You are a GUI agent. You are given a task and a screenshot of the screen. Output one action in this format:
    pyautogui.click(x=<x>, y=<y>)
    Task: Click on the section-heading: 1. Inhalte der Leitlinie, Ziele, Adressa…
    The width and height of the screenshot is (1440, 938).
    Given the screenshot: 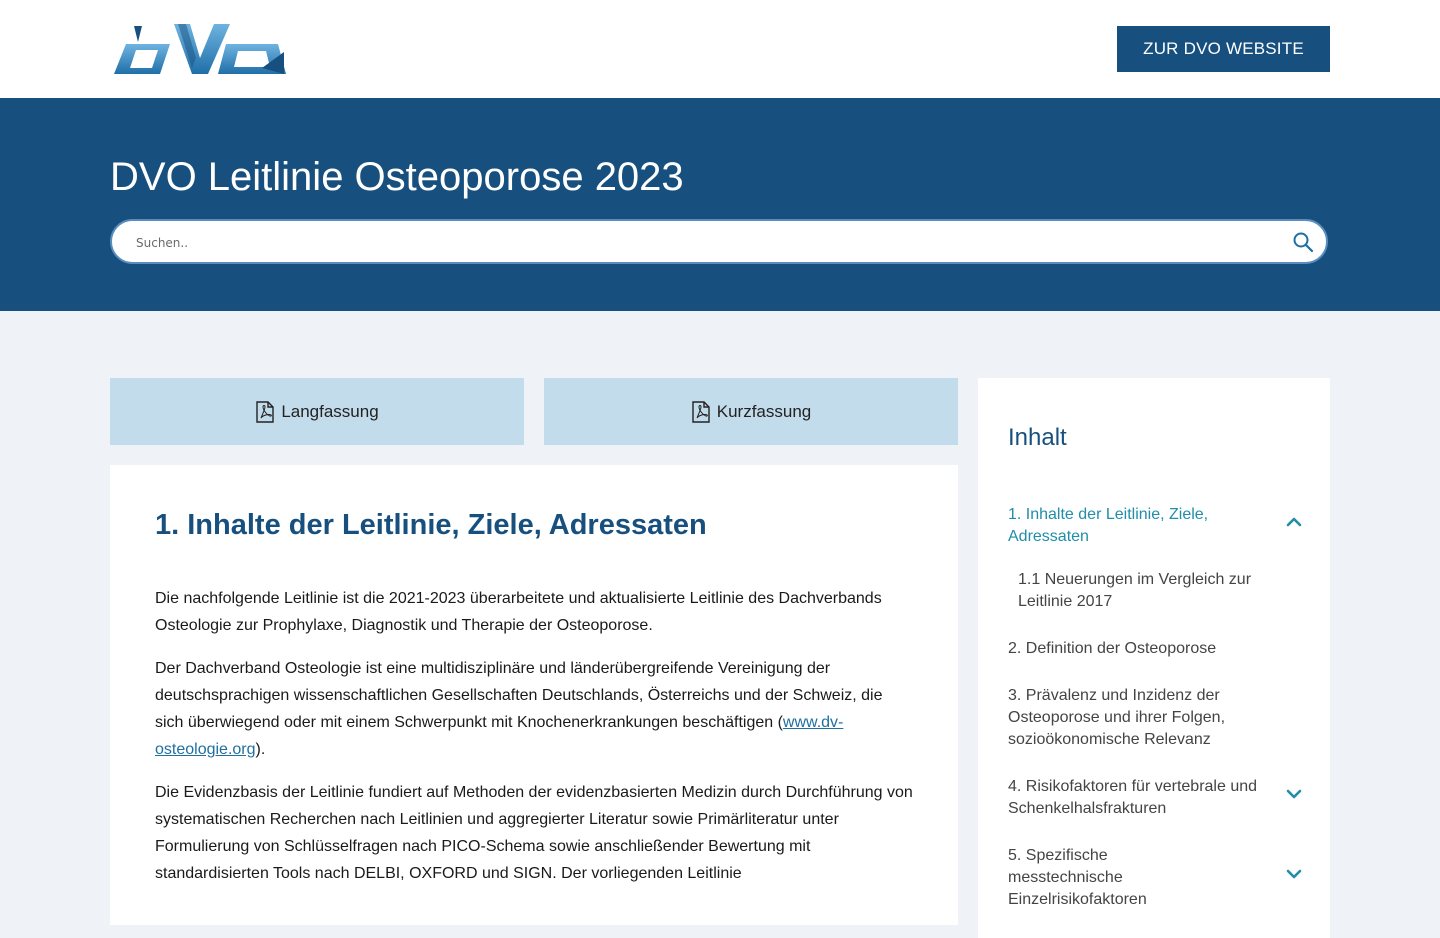 What is the action you would take?
    pyautogui.click(x=431, y=525)
    